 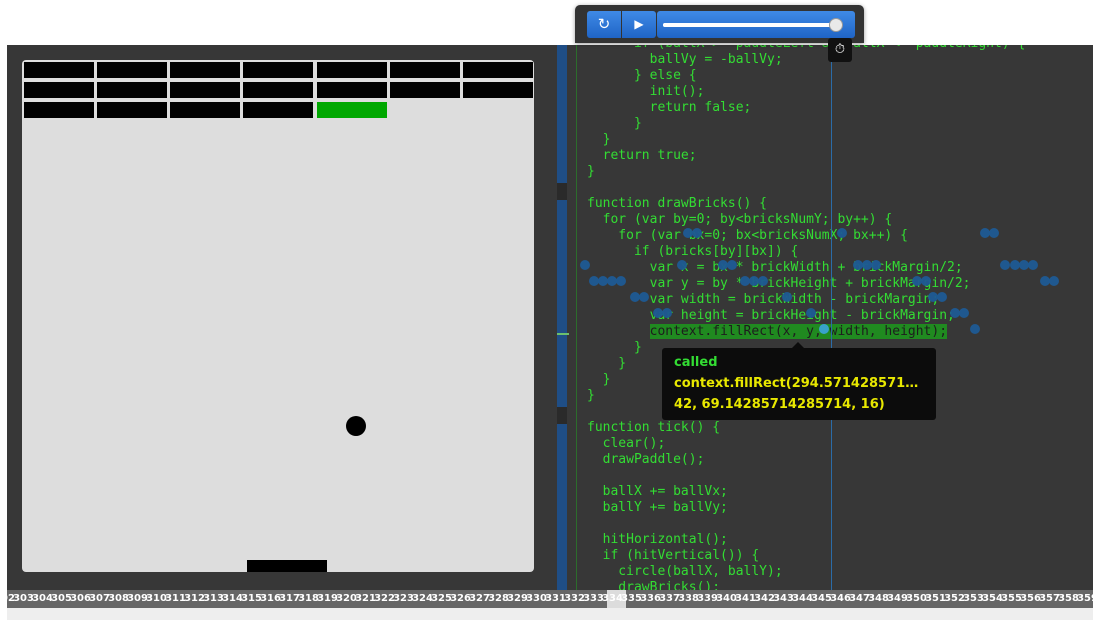 What do you see at coordinates (749, 25) in the screenshot?
I see `slider-fill` at bounding box center [749, 25].